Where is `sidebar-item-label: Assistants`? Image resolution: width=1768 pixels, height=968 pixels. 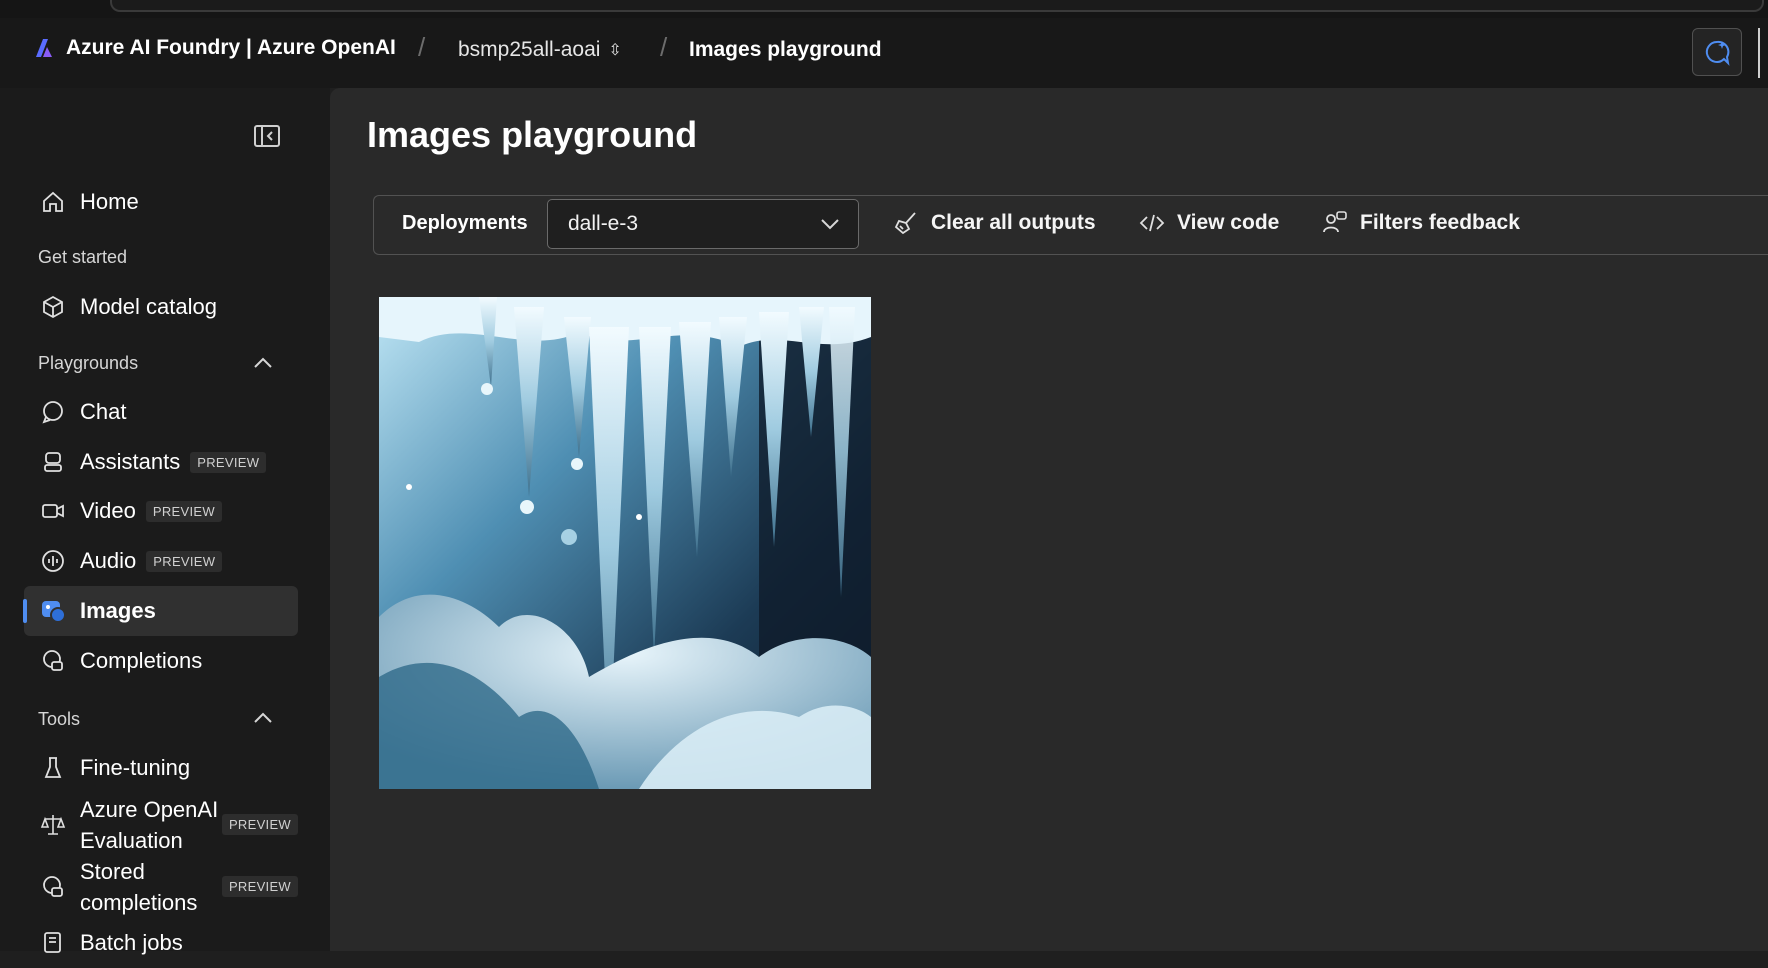
sidebar-item-label: Assistants is located at coordinates (130, 461).